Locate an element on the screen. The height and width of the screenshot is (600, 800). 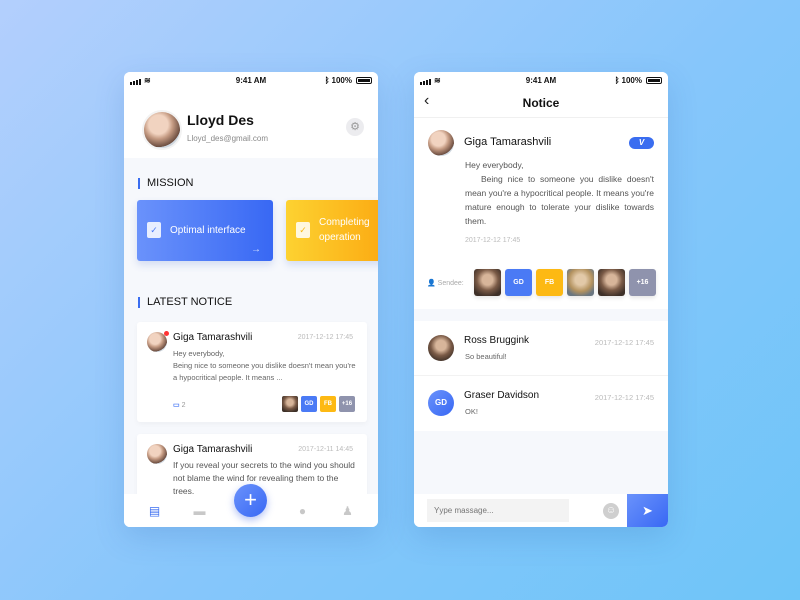
commenter-avatar: GD is located at coordinates (441, 403).